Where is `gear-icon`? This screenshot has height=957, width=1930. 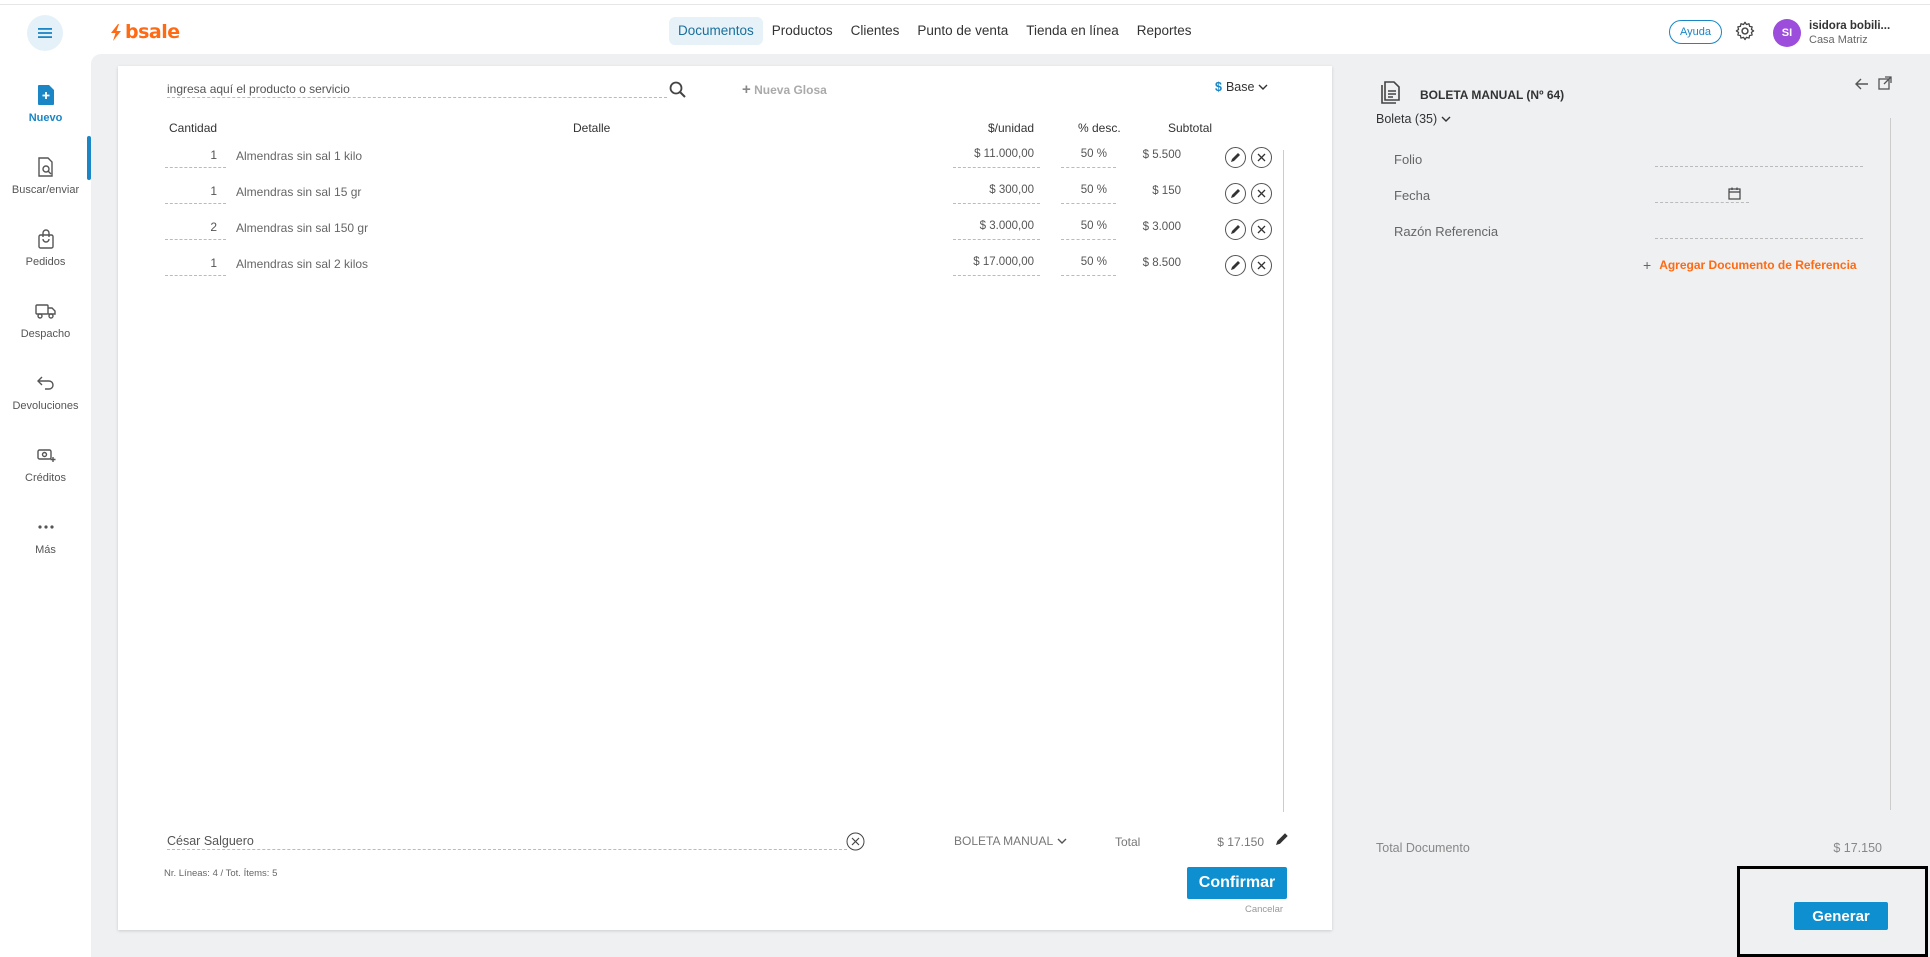
gear-icon is located at coordinates (1745, 31).